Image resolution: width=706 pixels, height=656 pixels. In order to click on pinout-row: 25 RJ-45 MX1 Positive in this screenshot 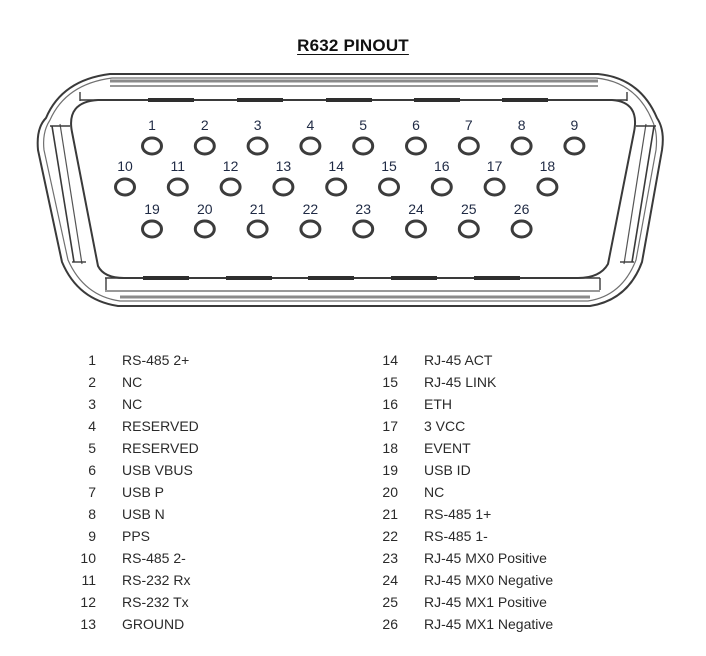, I will do `click(462, 602)`.